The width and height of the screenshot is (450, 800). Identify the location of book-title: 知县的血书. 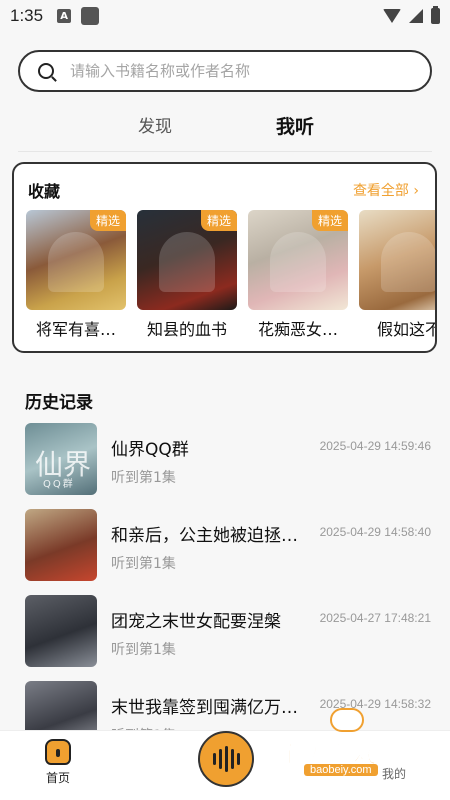
(186, 329).